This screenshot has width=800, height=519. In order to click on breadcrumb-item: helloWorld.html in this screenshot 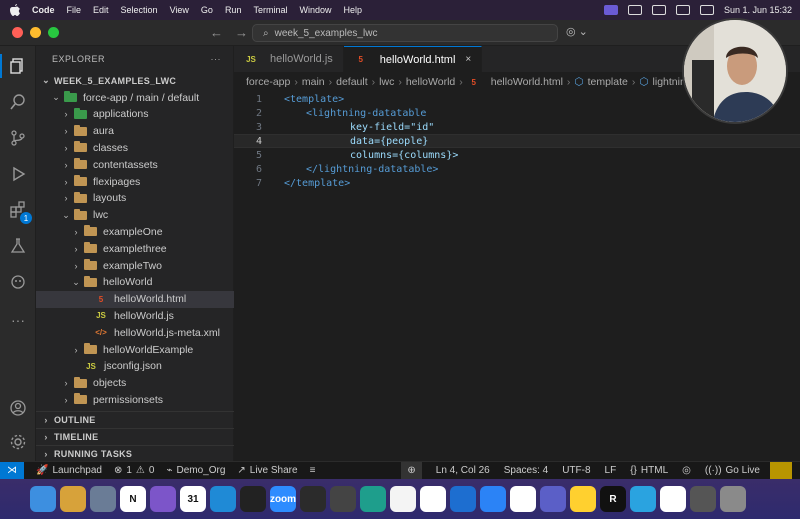, I will do `click(527, 82)`.